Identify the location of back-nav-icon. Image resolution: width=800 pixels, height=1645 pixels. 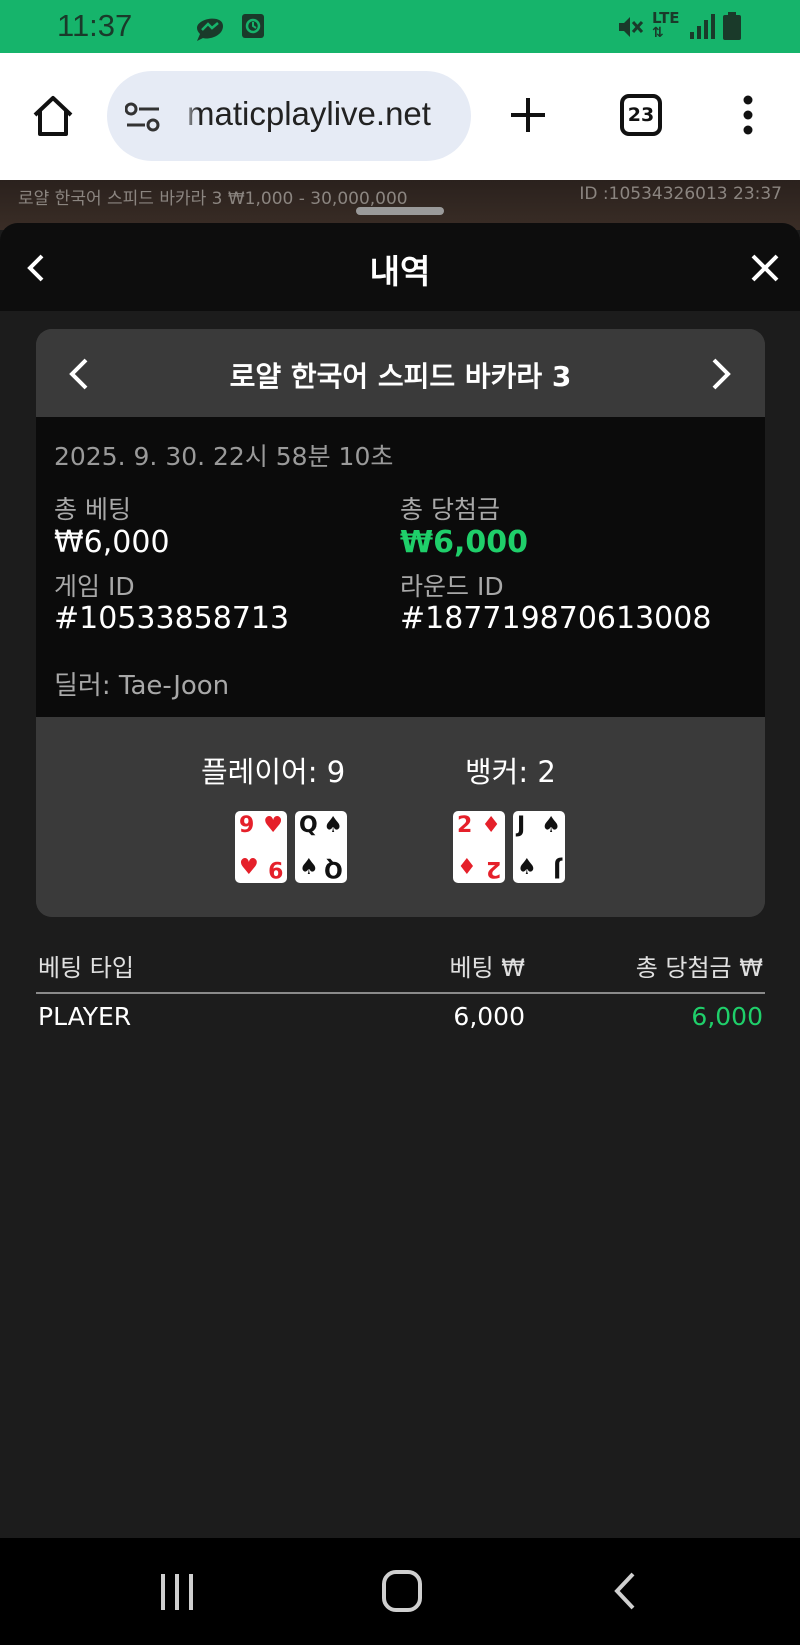
(625, 1591).